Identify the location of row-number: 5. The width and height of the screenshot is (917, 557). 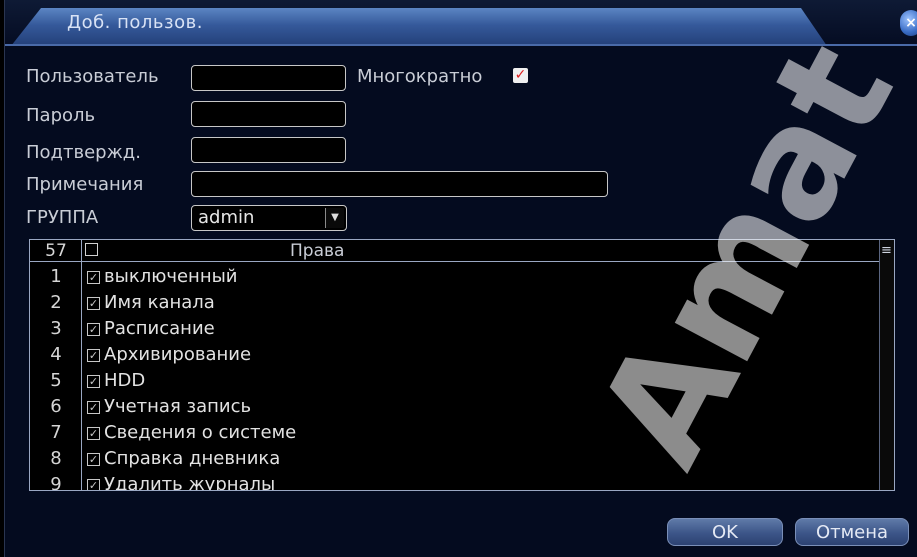
(56, 380).